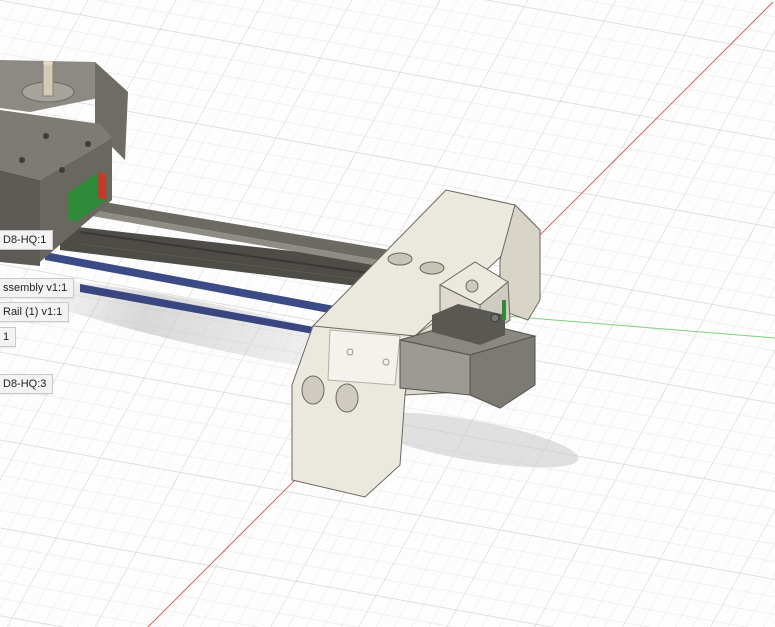 The image size is (775, 627). Describe the element at coordinates (35, 312) in the screenshot. I see `component-tag-3: Rail (1) v1:1` at that location.